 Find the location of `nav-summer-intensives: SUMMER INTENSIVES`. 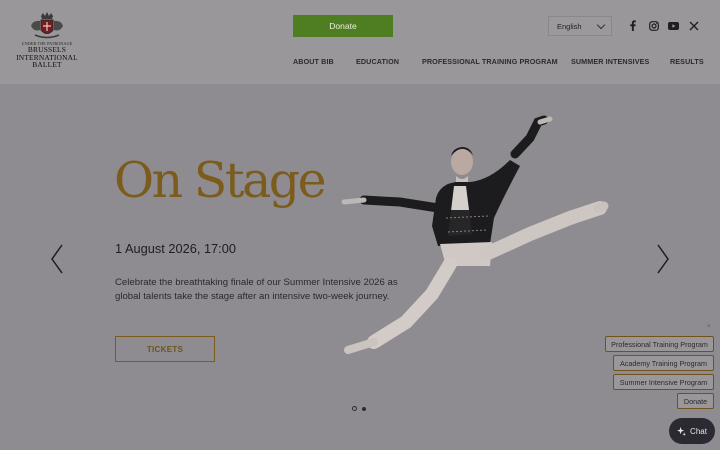

nav-summer-intensives: SUMMER INTENSIVES is located at coordinates (610, 61).